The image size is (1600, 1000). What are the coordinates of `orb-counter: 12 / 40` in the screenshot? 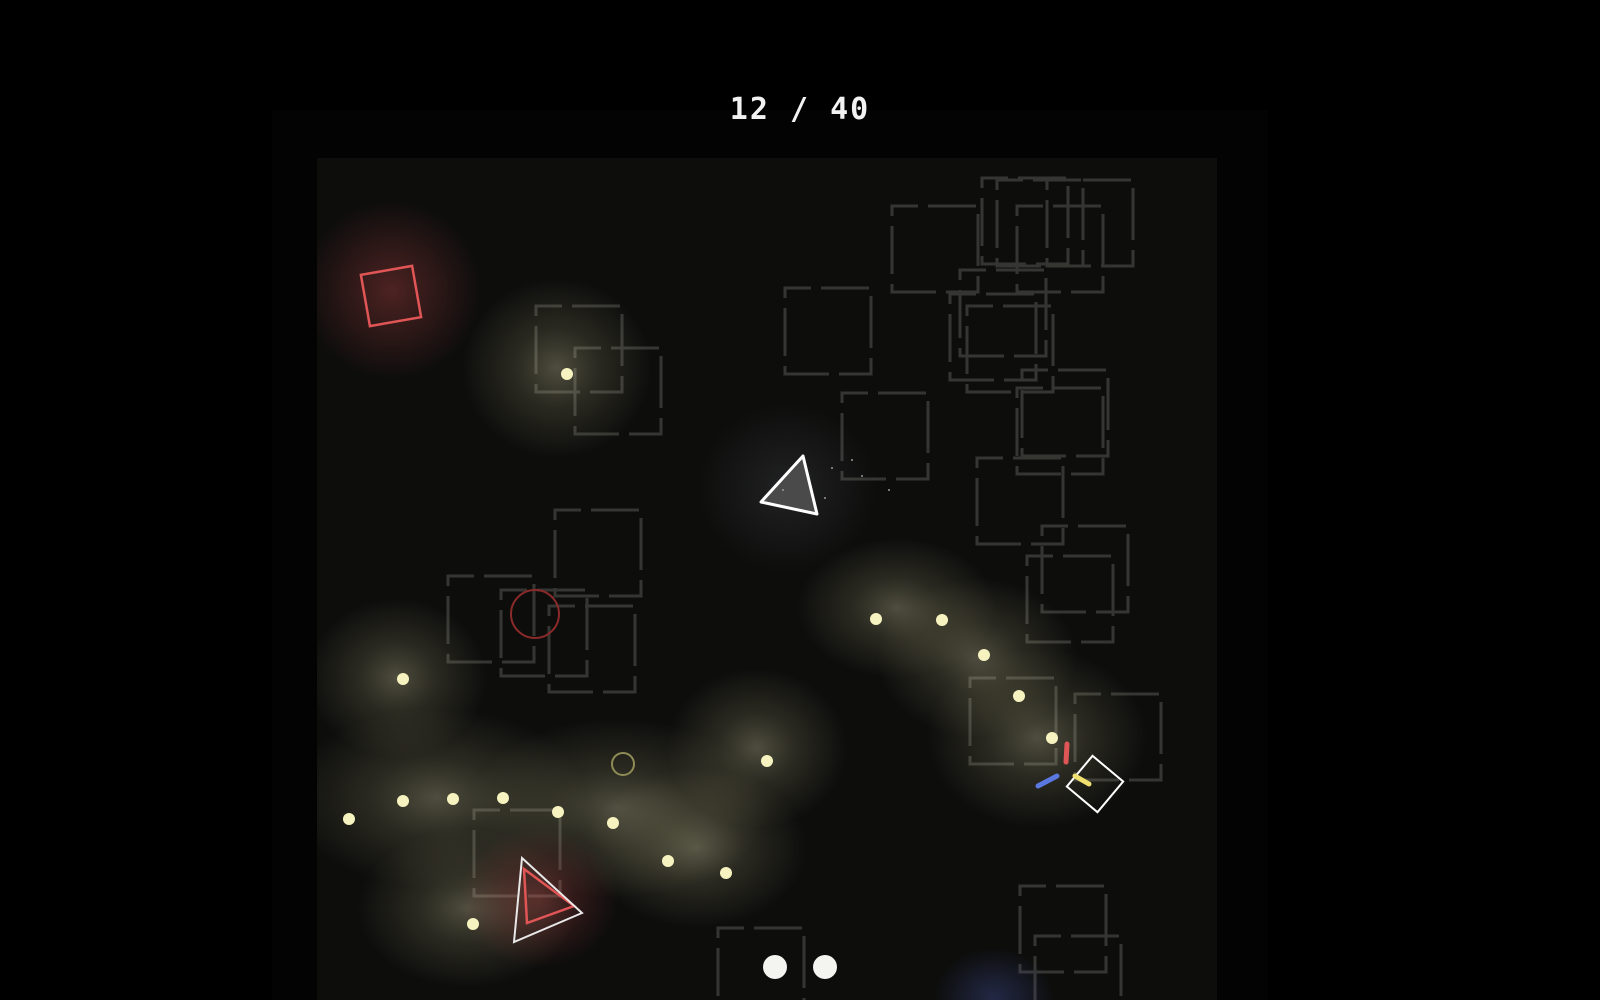 It's located at (800, 109).